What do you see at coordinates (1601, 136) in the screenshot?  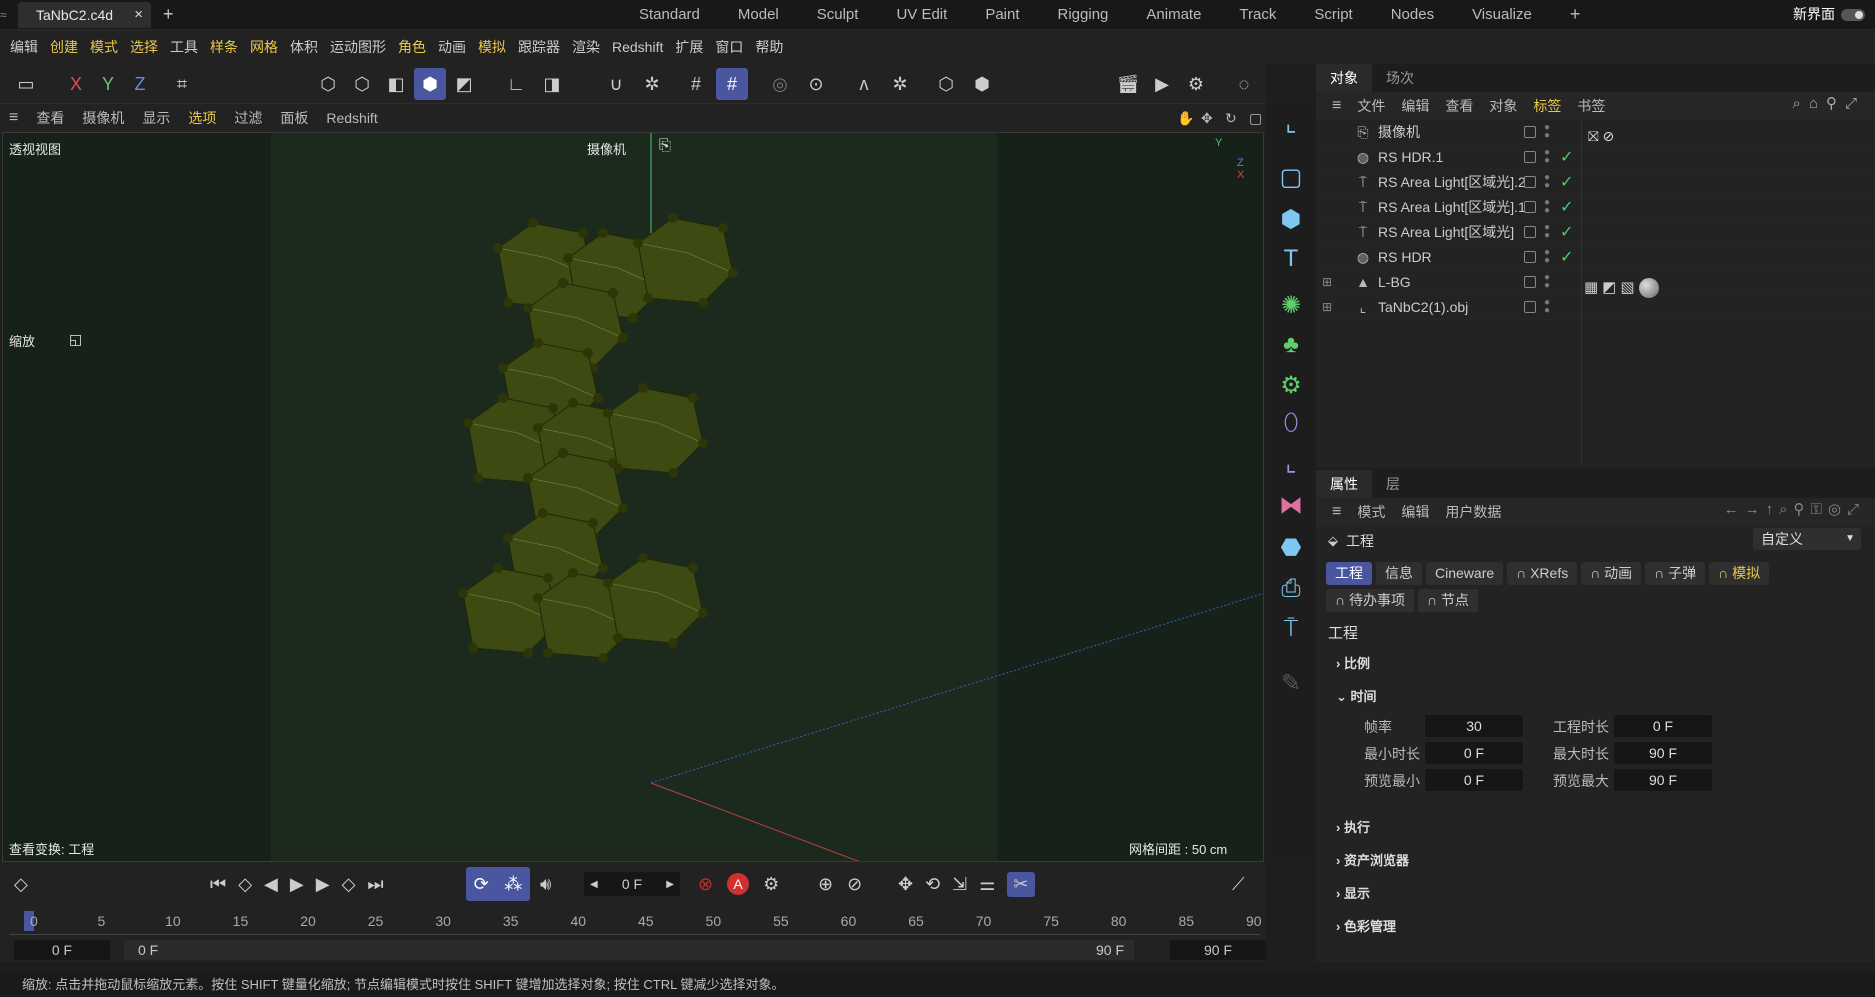 I see `camera-protection-tag-icon: ⛝ ⊘` at bounding box center [1601, 136].